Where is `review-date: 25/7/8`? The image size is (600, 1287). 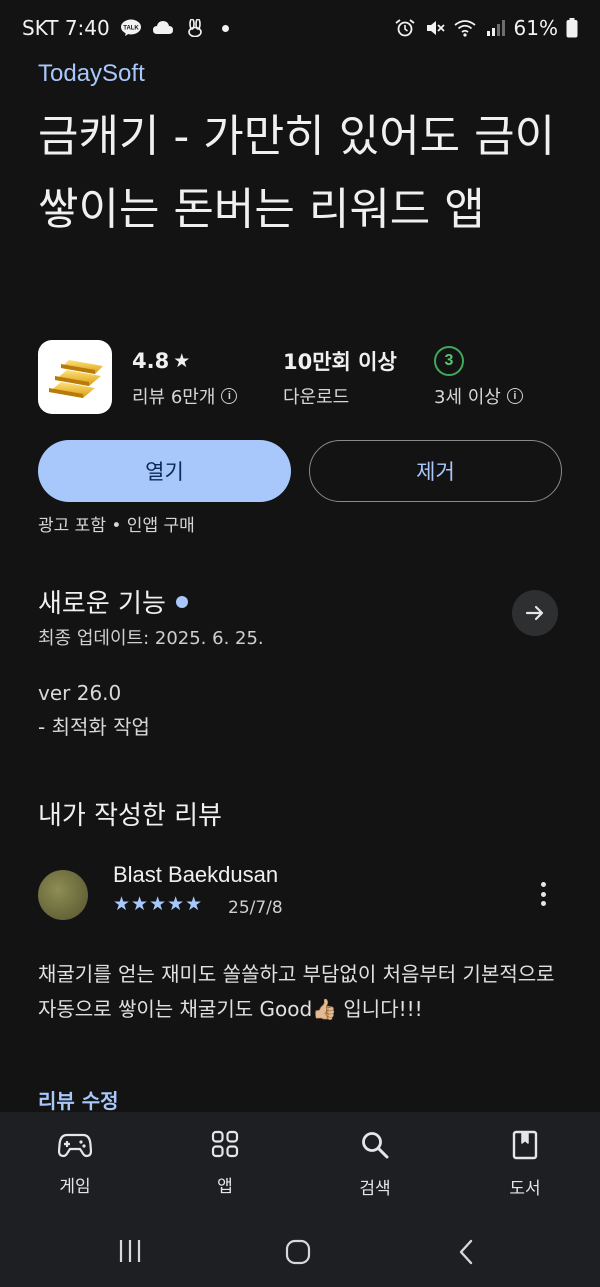 review-date: 25/7/8 is located at coordinates (255, 908).